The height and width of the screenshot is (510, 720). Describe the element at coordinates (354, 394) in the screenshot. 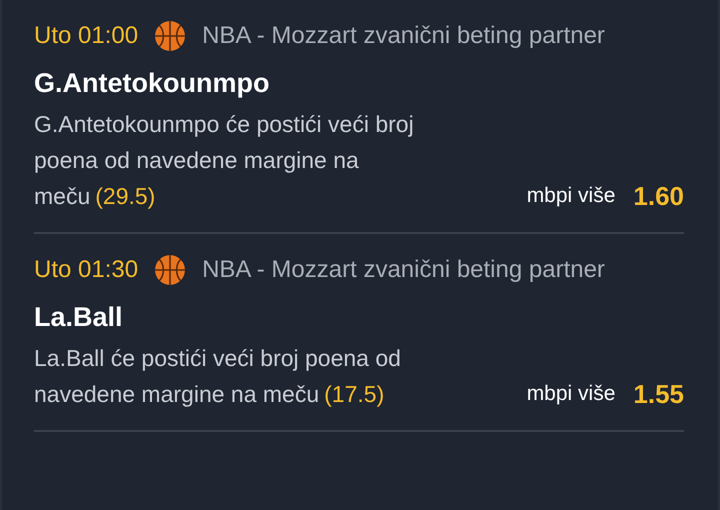

I see `margin-value: (17.5)` at that location.